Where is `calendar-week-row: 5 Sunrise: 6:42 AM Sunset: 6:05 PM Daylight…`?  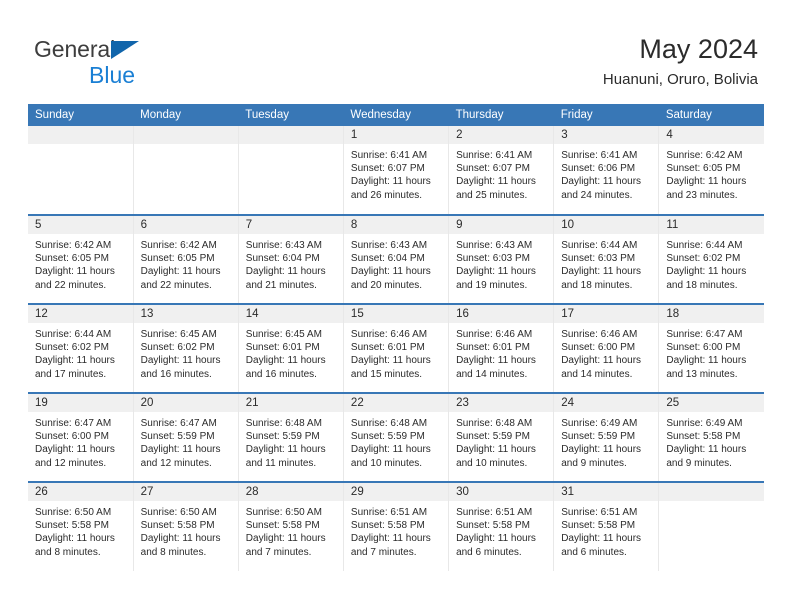 calendar-week-row: 5 Sunrise: 6:42 AM Sunset: 6:05 PM Daylight… is located at coordinates (396, 259).